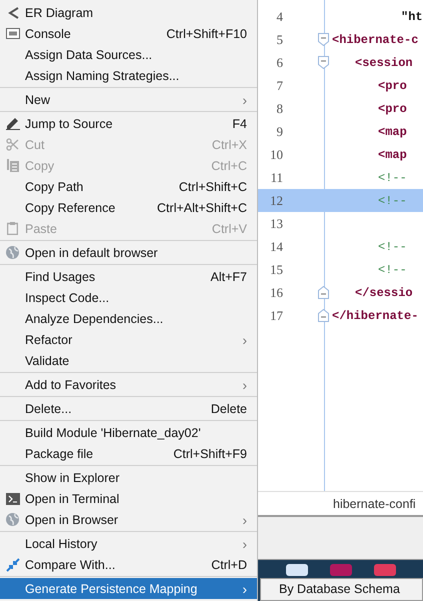 This screenshot has height=601, width=423. What do you see at coordinates (279, 40) in the screenshot?
I see `line-number: 5` at bounding box center [279, 40].